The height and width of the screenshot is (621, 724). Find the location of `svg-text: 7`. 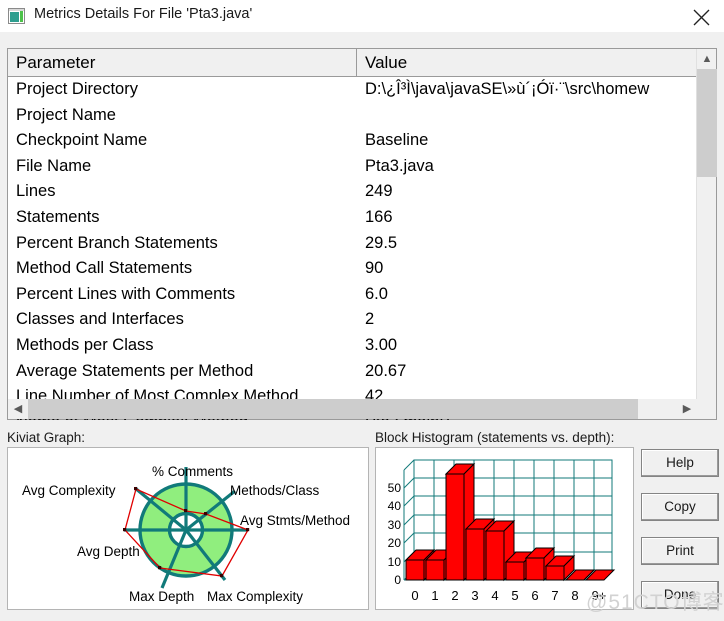

svg-text: 7 is located at coordinates (554, 595).